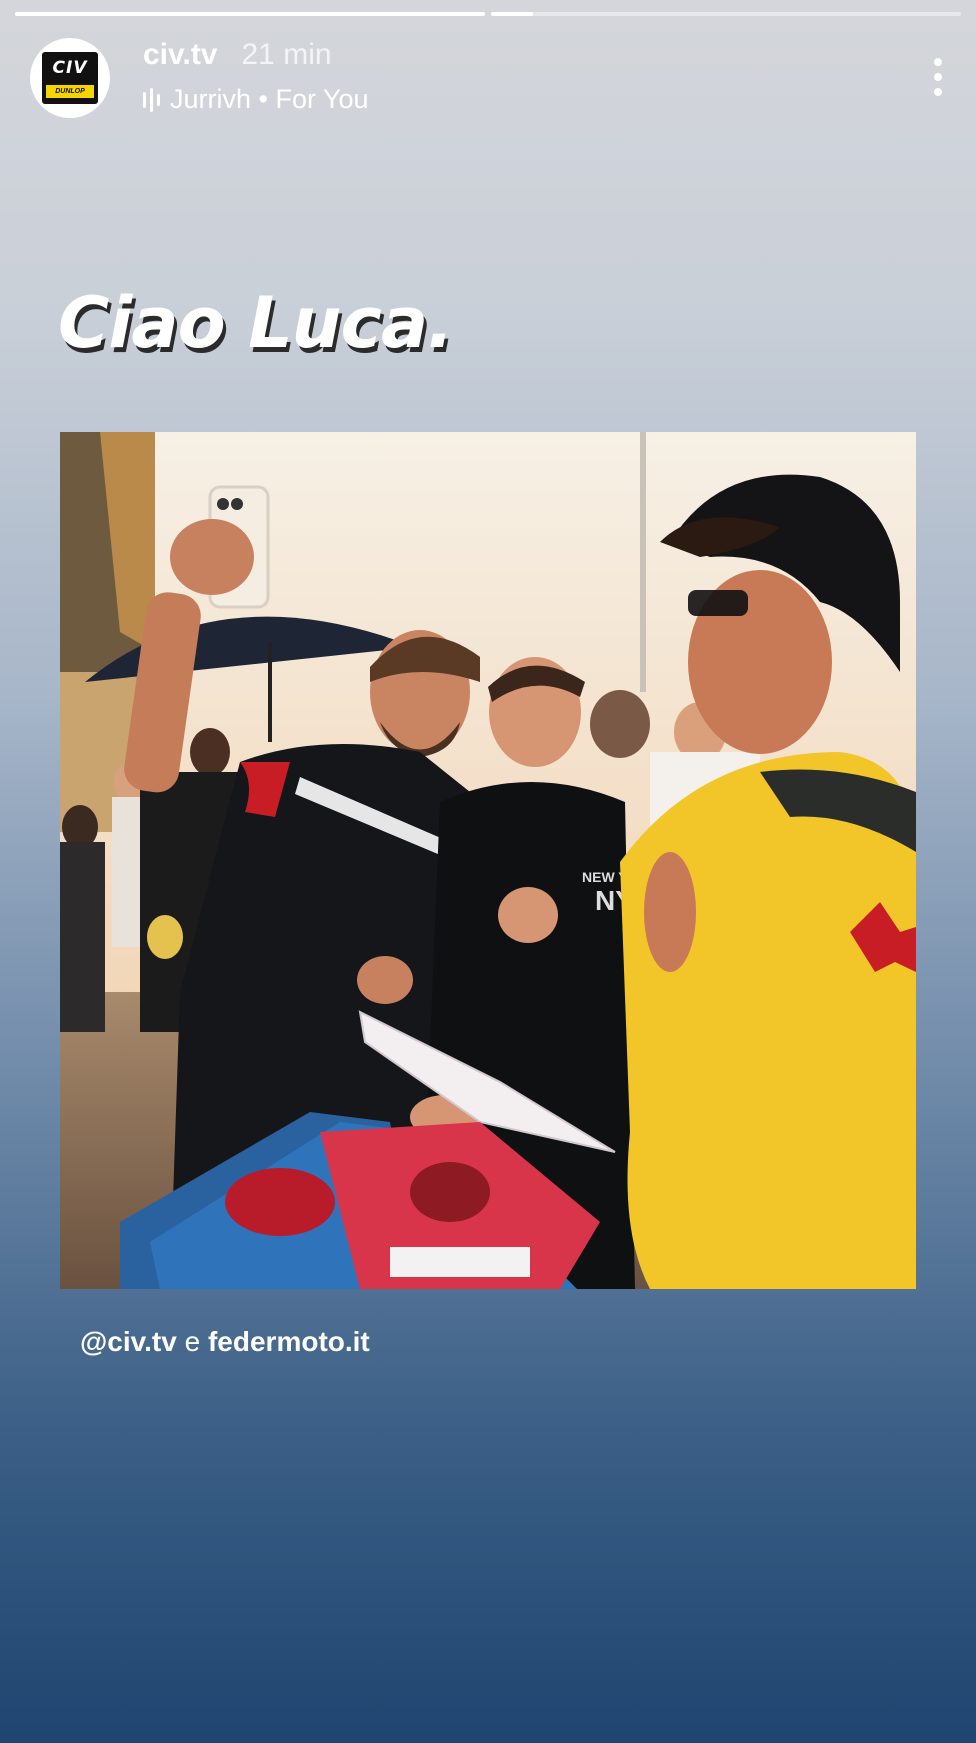 Image resolution: width=976 pixels, height=1743 pixels. Describe the element at coordinates (128, 1341) in the screenshot. I see `mention-link: @civ.tv` at that location.